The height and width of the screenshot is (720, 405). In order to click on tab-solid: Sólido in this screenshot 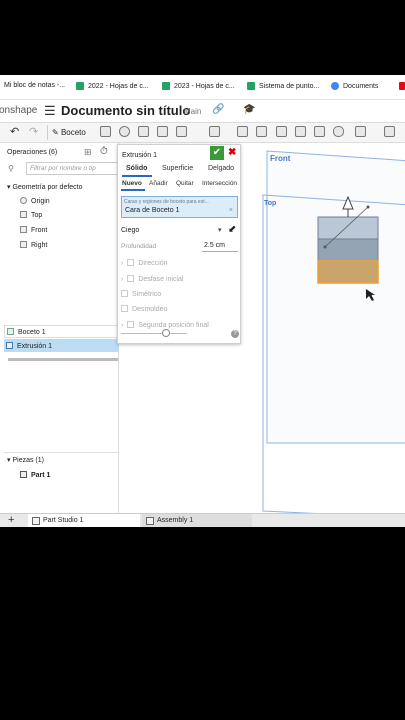, I will do `click(136, 168)`.